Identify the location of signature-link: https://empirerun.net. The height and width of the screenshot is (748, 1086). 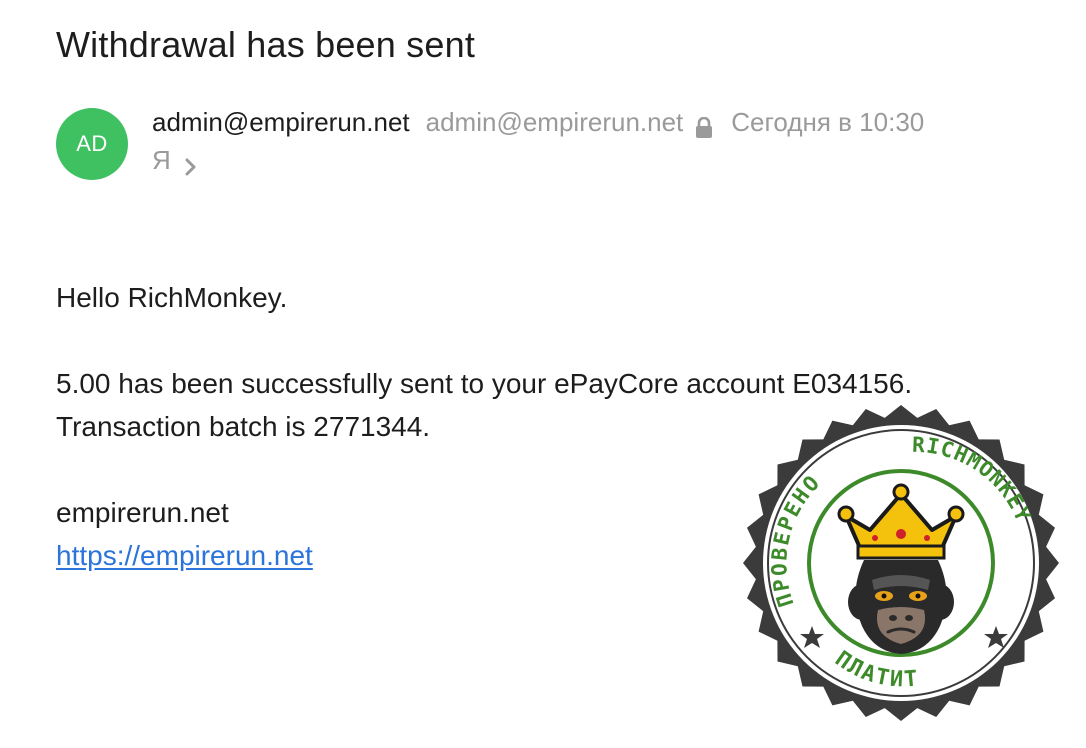
(184, 555).